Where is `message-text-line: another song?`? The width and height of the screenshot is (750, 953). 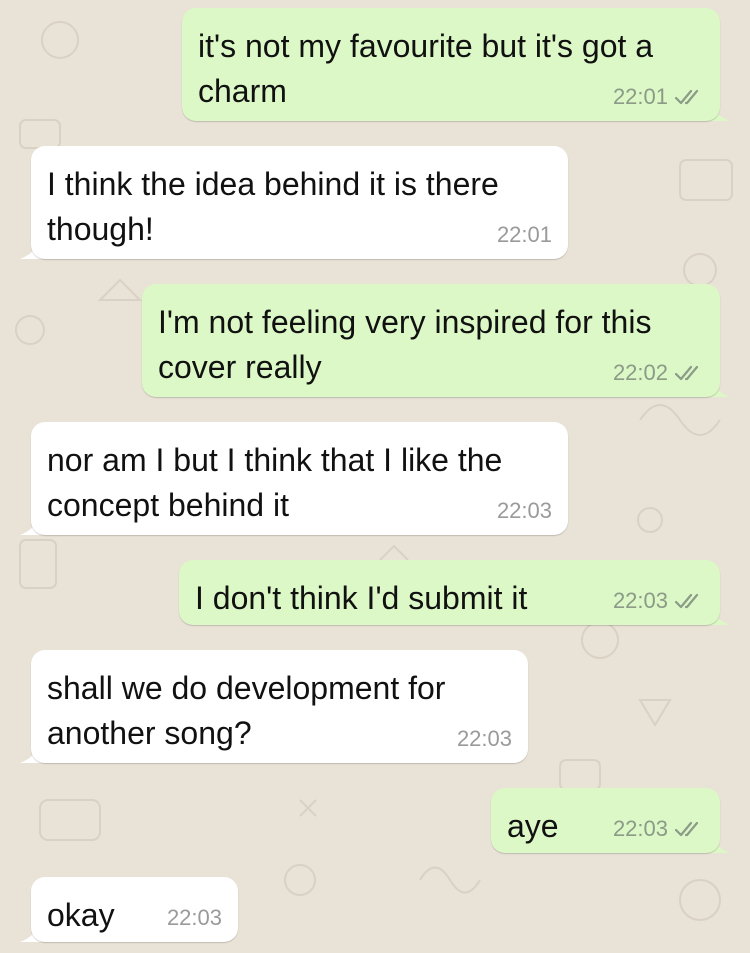
message-text-line: another song? is located at coordinates (149, 733).